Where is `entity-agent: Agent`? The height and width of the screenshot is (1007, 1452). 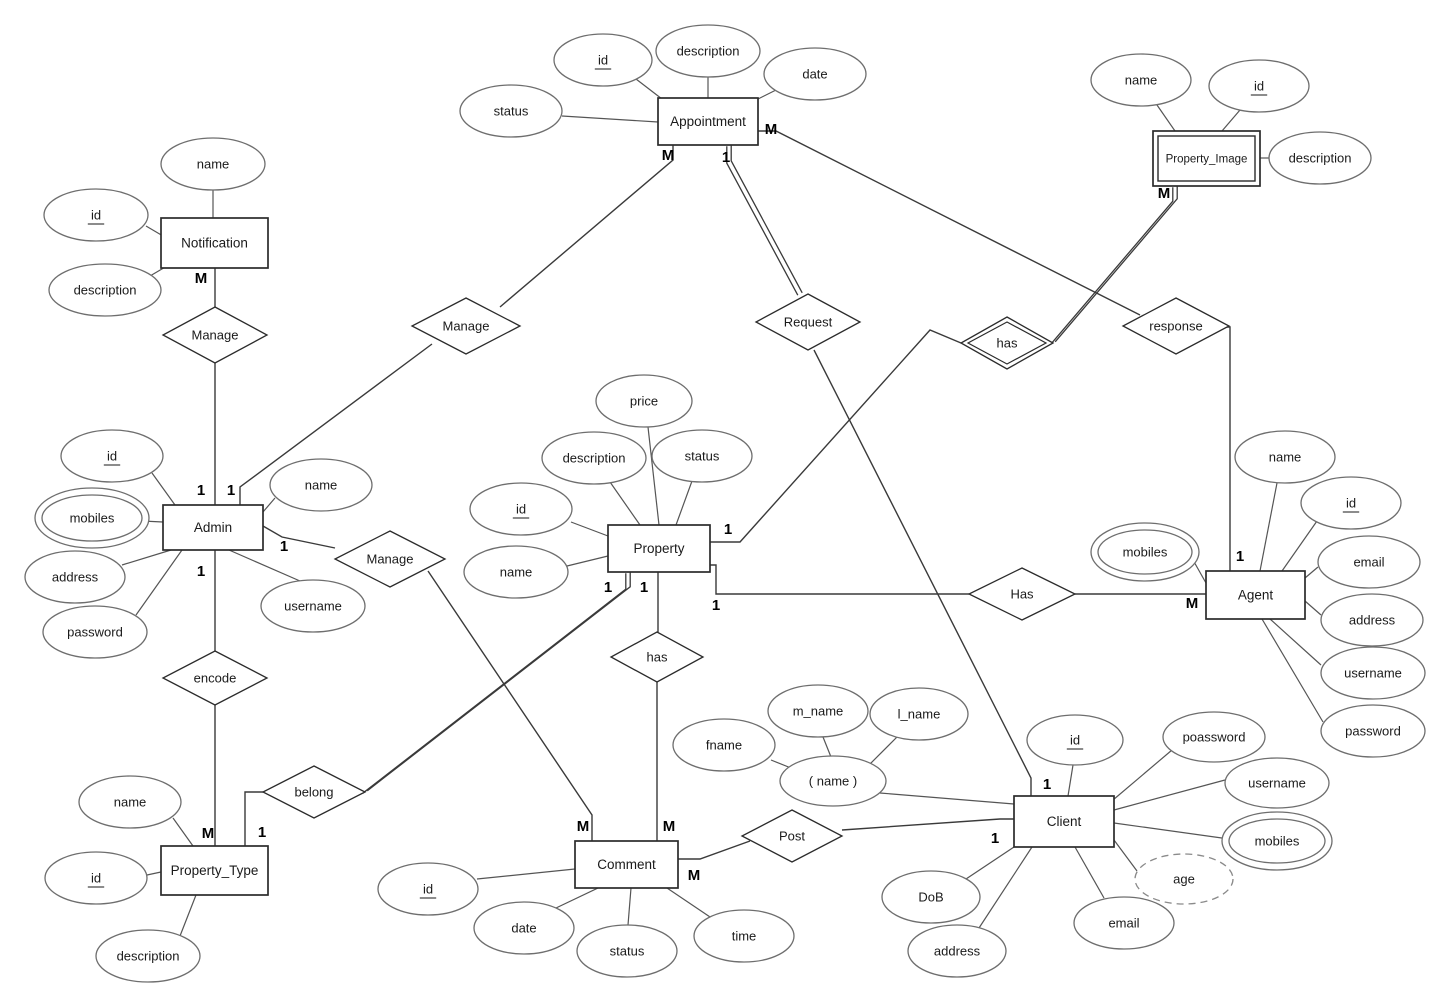 entity-agent: Agent is located at coordinates (1255, 595).